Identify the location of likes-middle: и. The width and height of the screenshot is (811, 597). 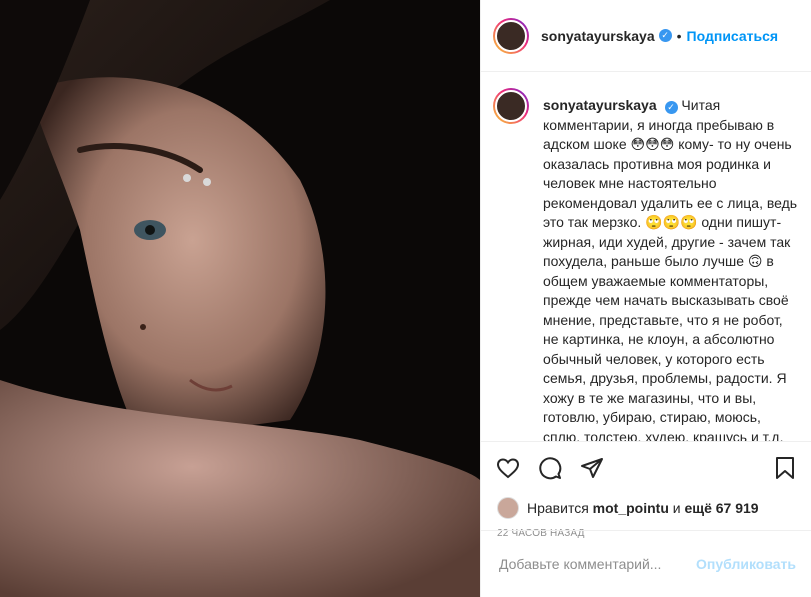
(676, 508).